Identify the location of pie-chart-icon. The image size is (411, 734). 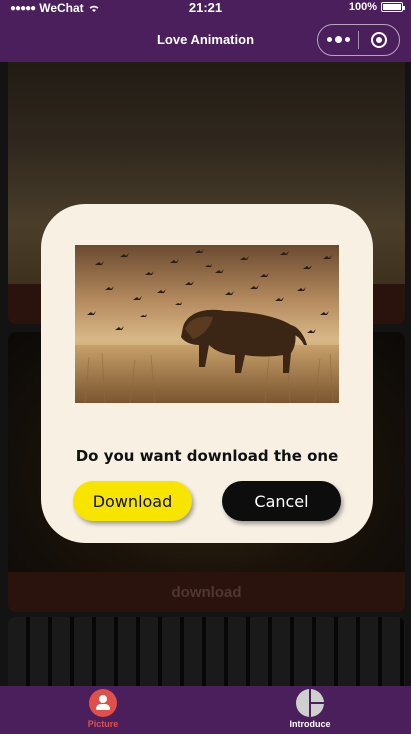
(310, 703).